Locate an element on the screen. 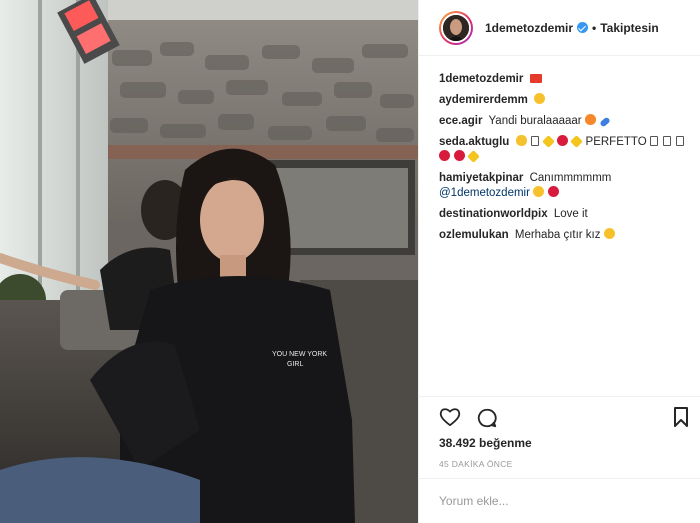  pill-emoji-icon is located at coordinates (605, 122).